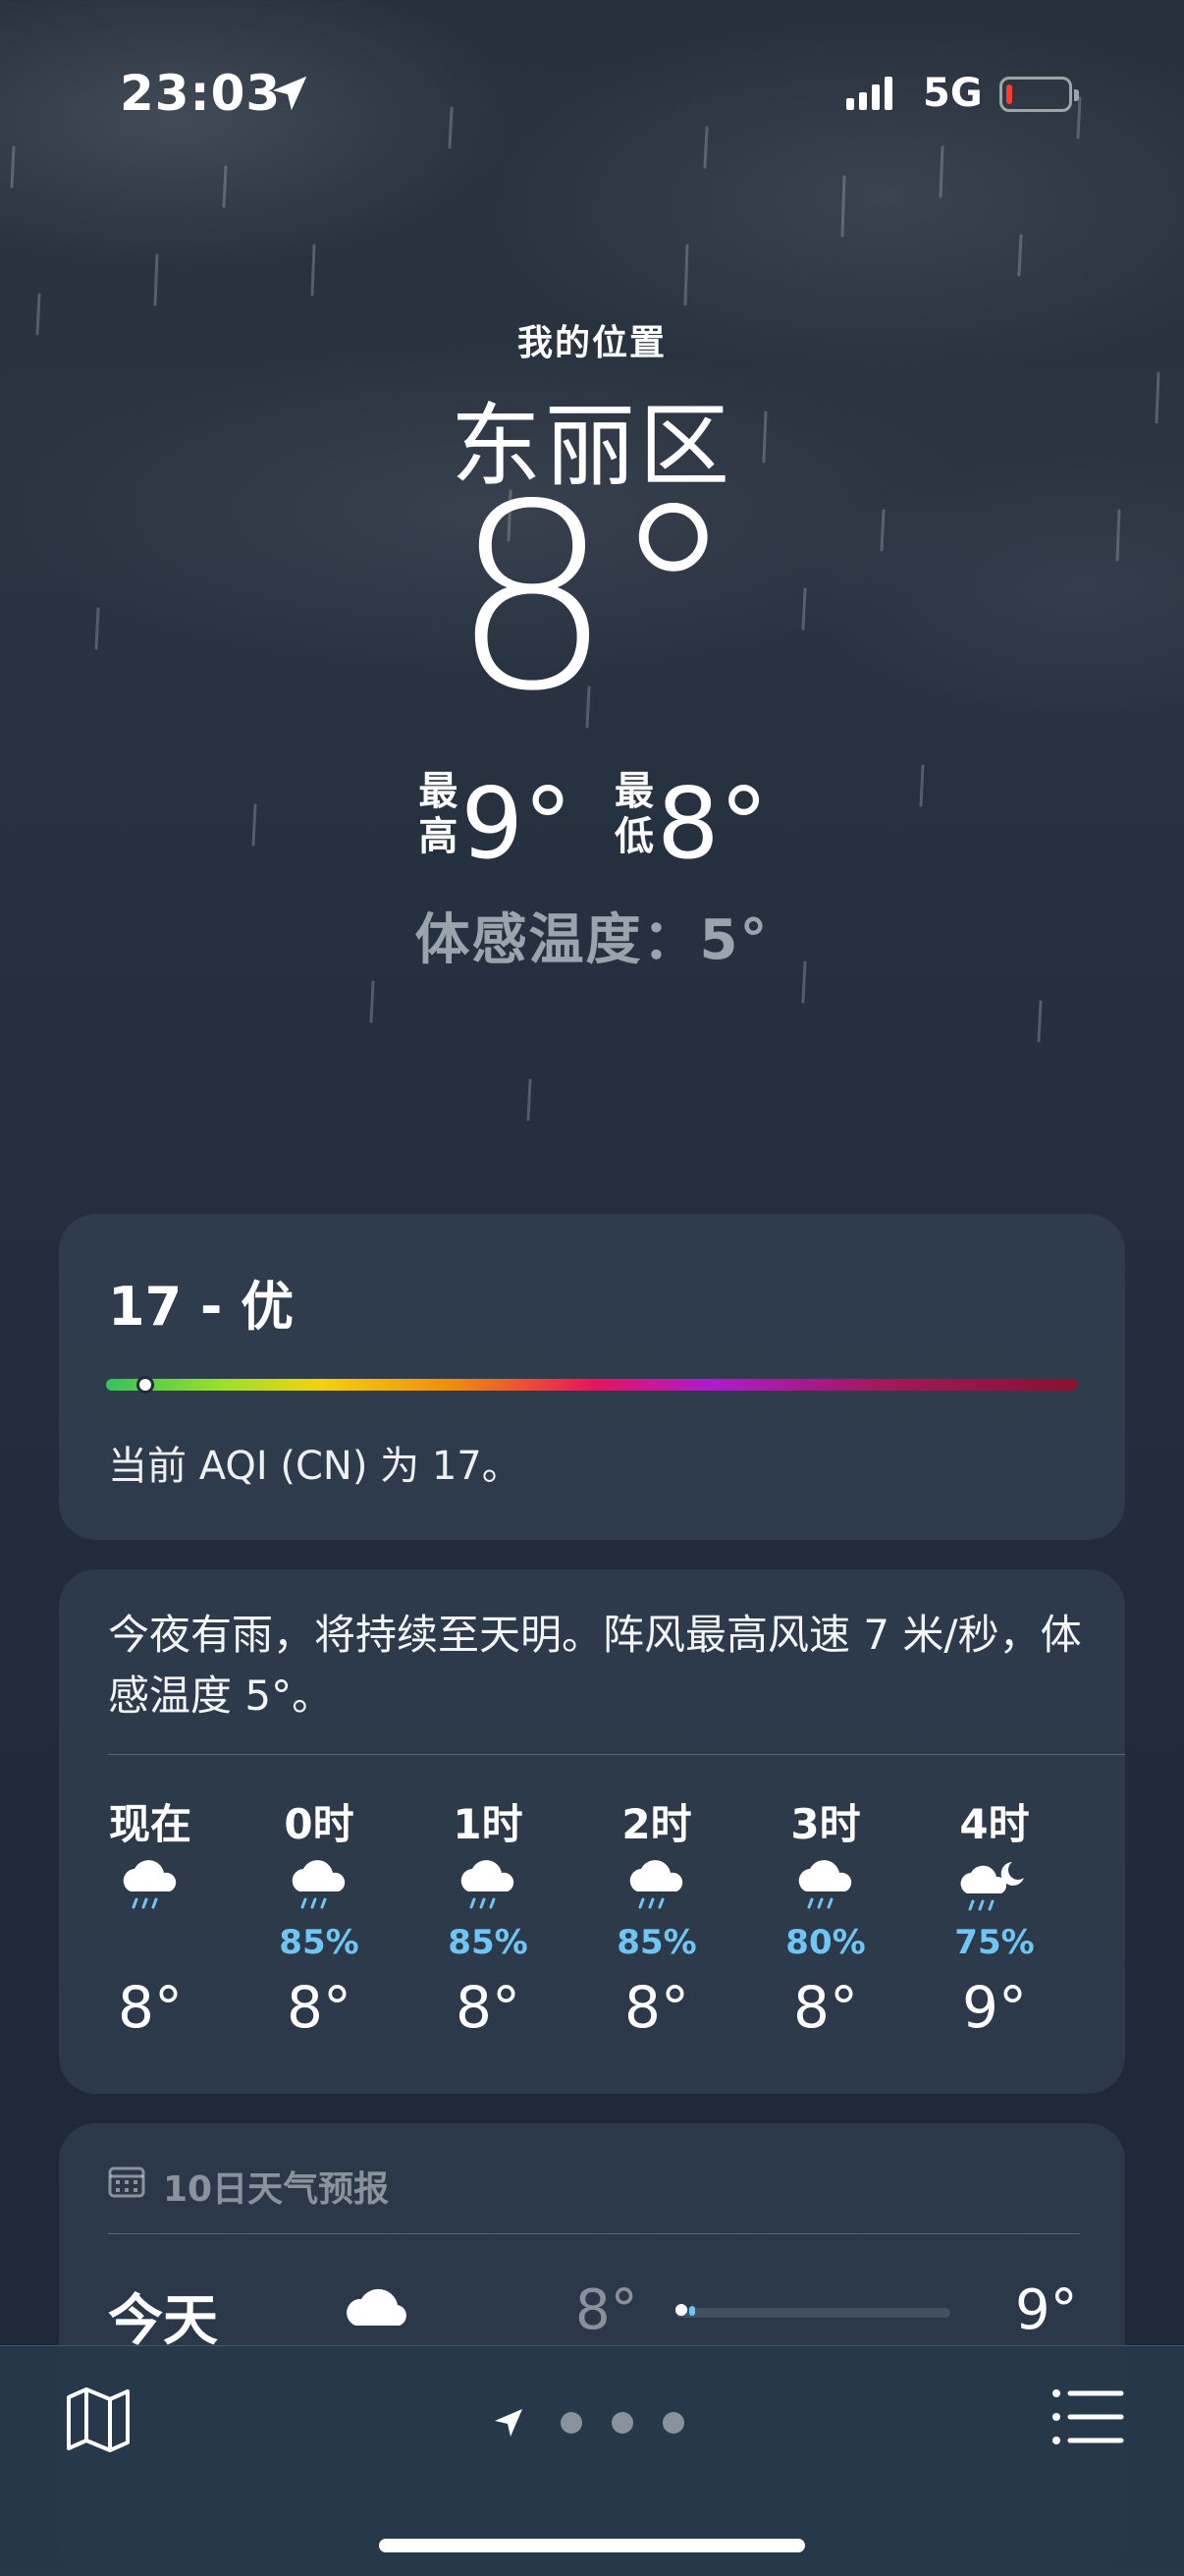  What do you see at coordinates (1039, 95) in the screenshot?
I see `battery-icon` at bounding box center [1039, 95].